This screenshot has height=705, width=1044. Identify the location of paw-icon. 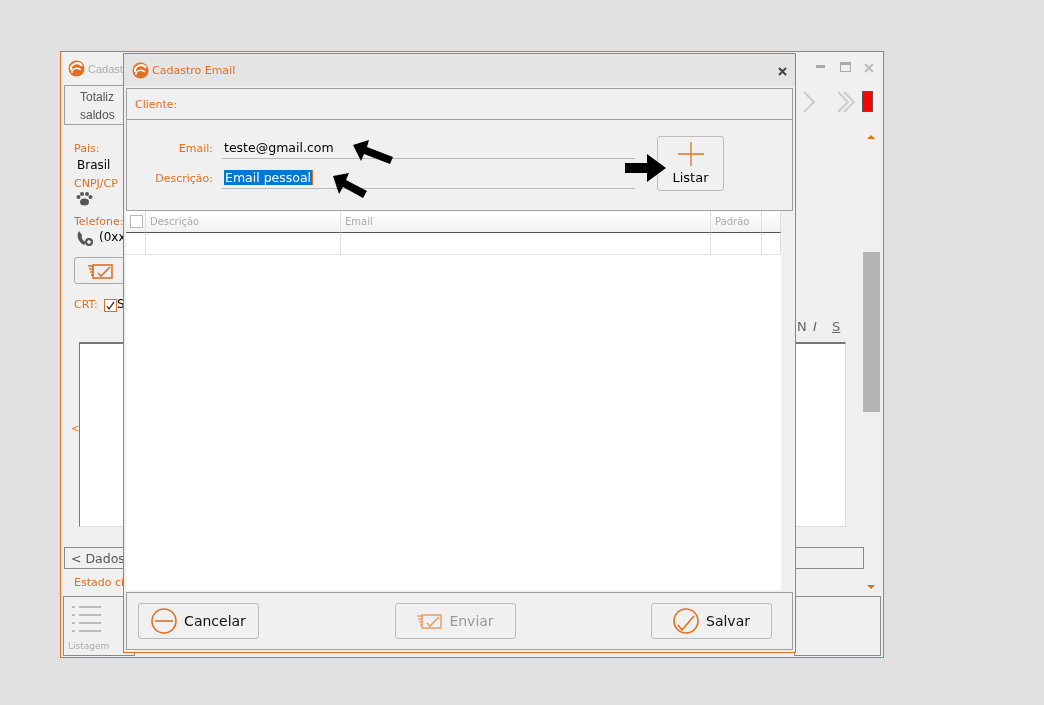
(84, 198).